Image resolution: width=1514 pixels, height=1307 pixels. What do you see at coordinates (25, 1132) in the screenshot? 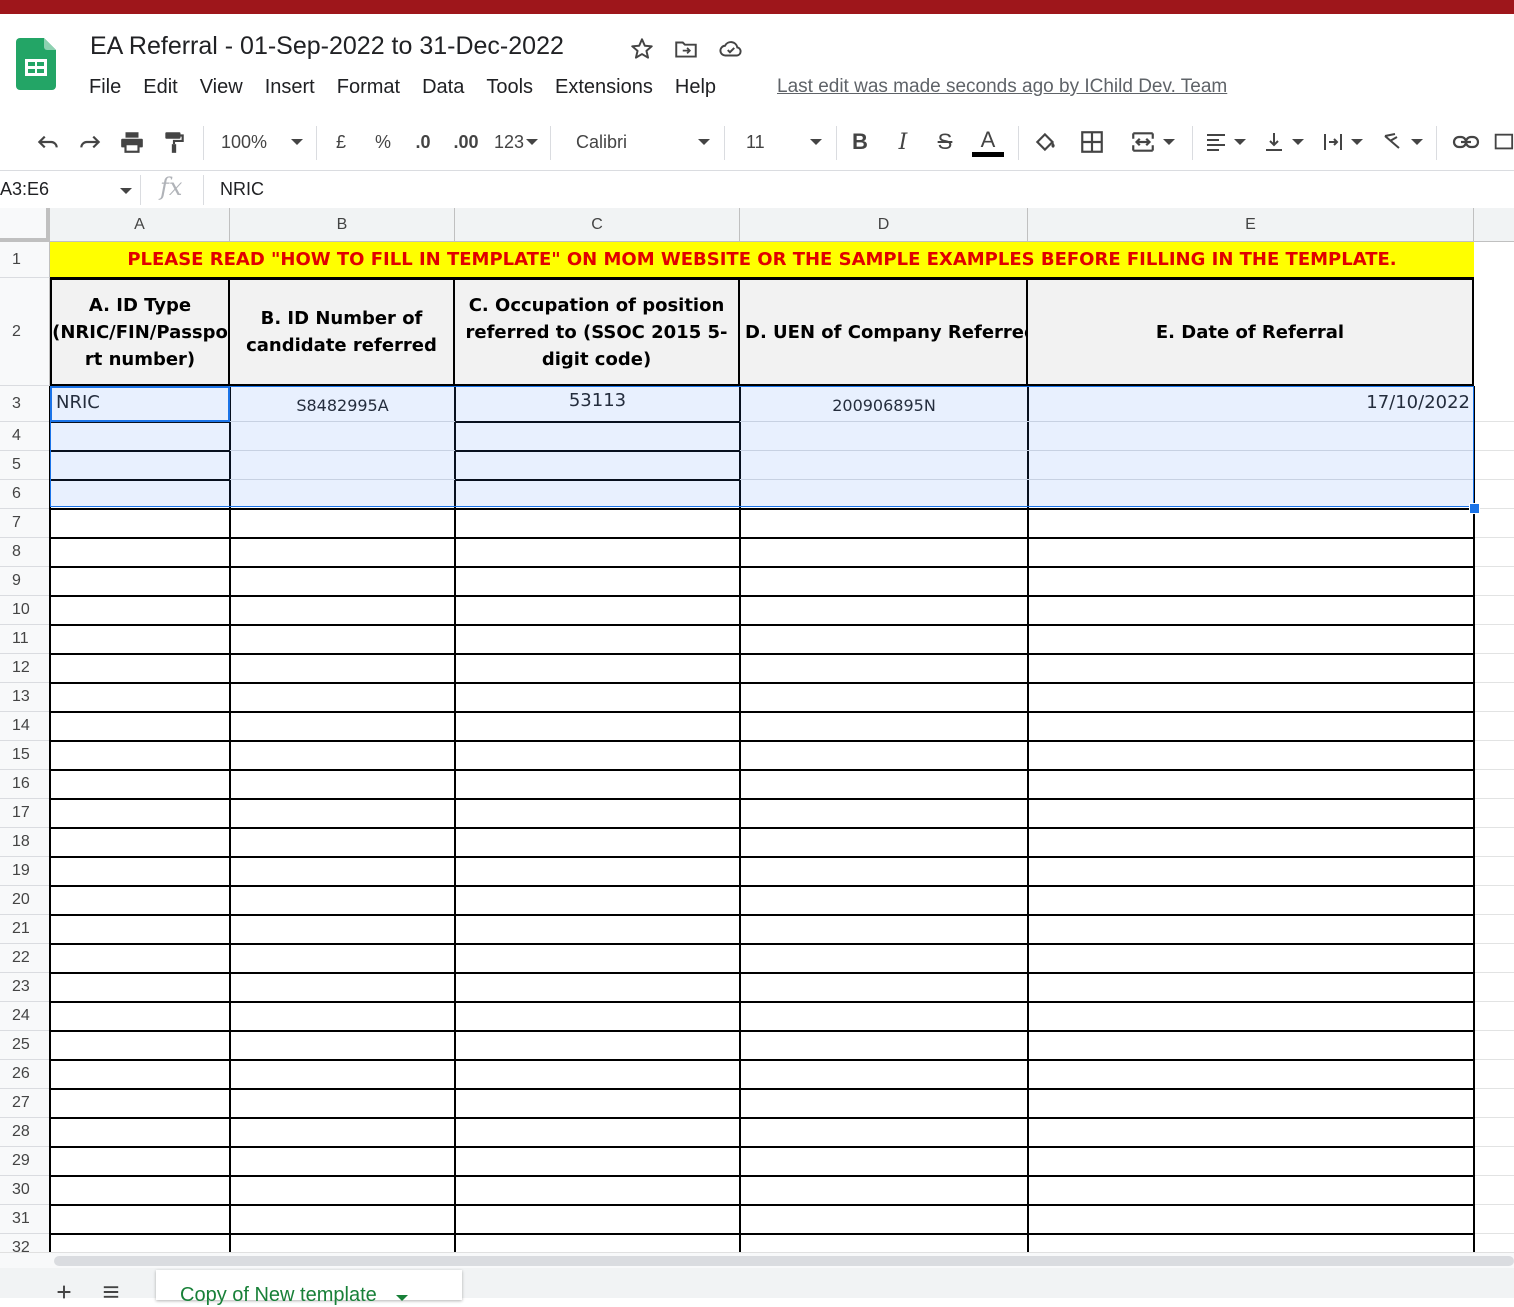
I see `row-header: 28` at bounding box center [25, 1132].